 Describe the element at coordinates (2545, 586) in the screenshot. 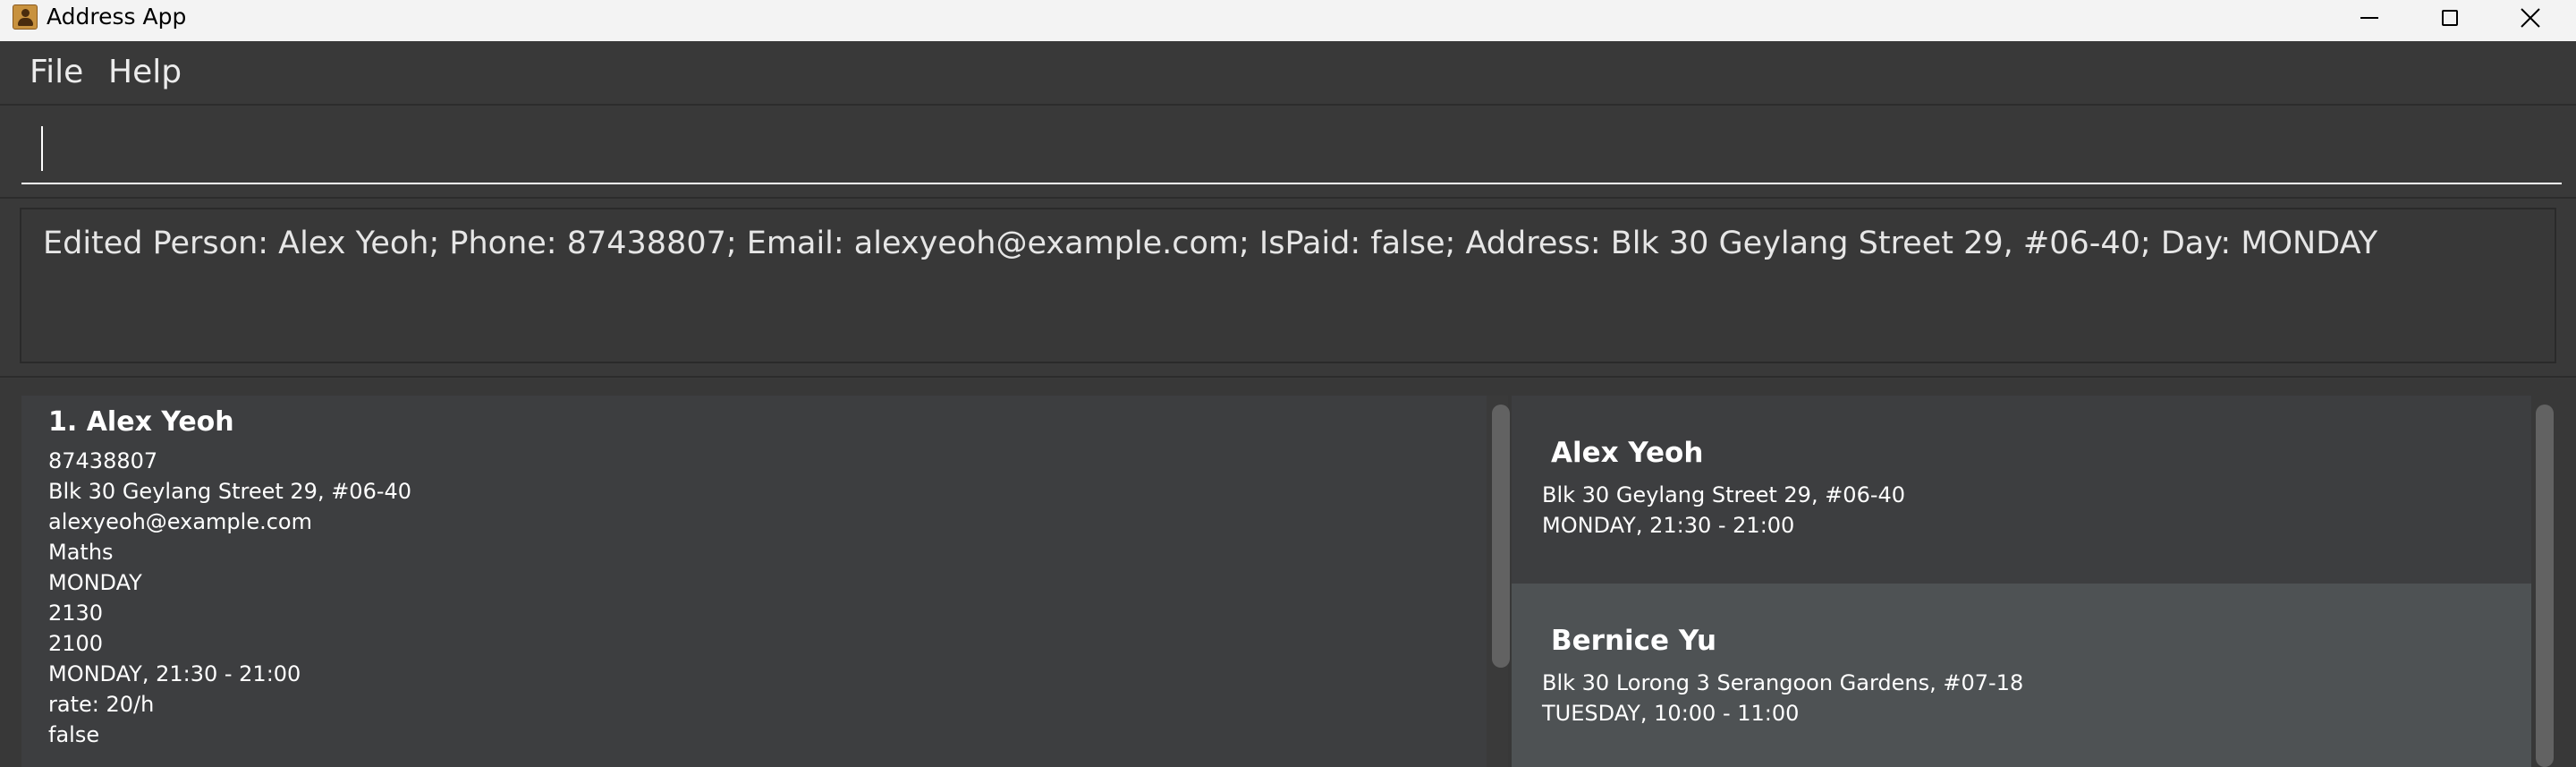

I see `schedule-list-scroll-thumb` at that location.